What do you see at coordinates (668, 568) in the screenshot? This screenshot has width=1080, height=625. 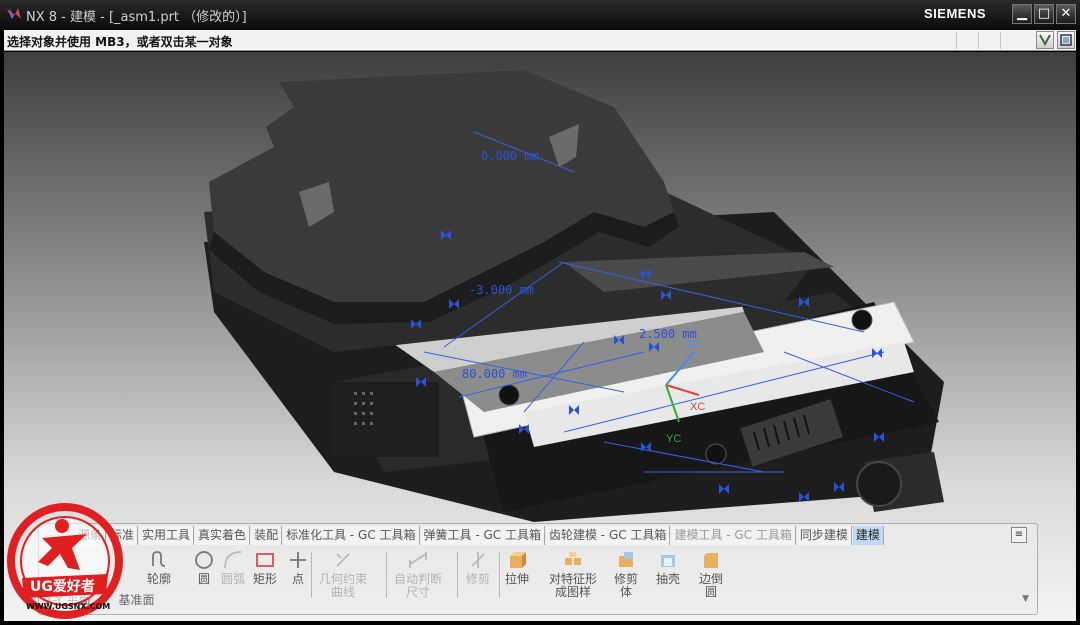 I see `shell-button: 抽壳` at bounding box center [668, 568].